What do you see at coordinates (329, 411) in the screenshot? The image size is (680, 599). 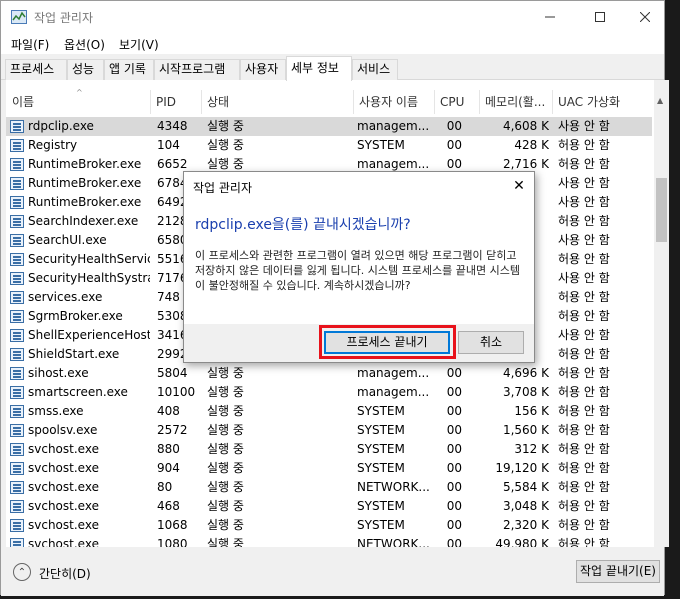 I see `table-row: smss.exe 408 실행 중 SYSTEM 00 156 K 허용 안 함` at bounding box center [329, 411].